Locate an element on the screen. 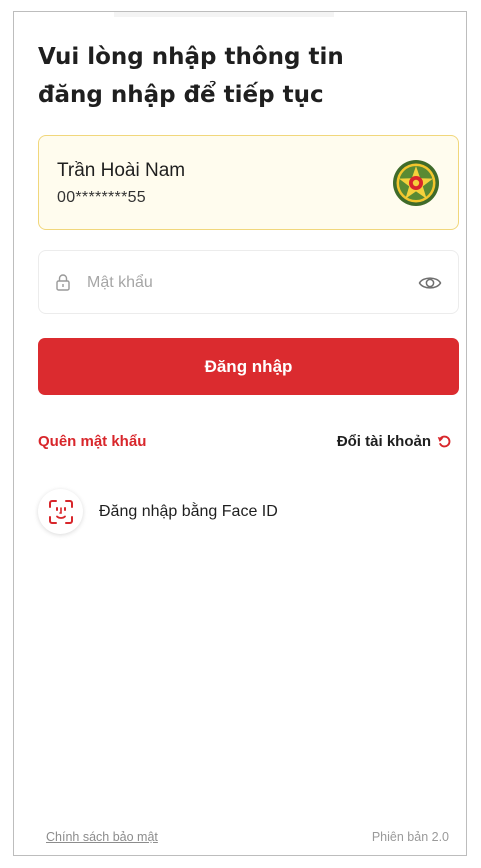  password-field is located at coordinates (248, 282).